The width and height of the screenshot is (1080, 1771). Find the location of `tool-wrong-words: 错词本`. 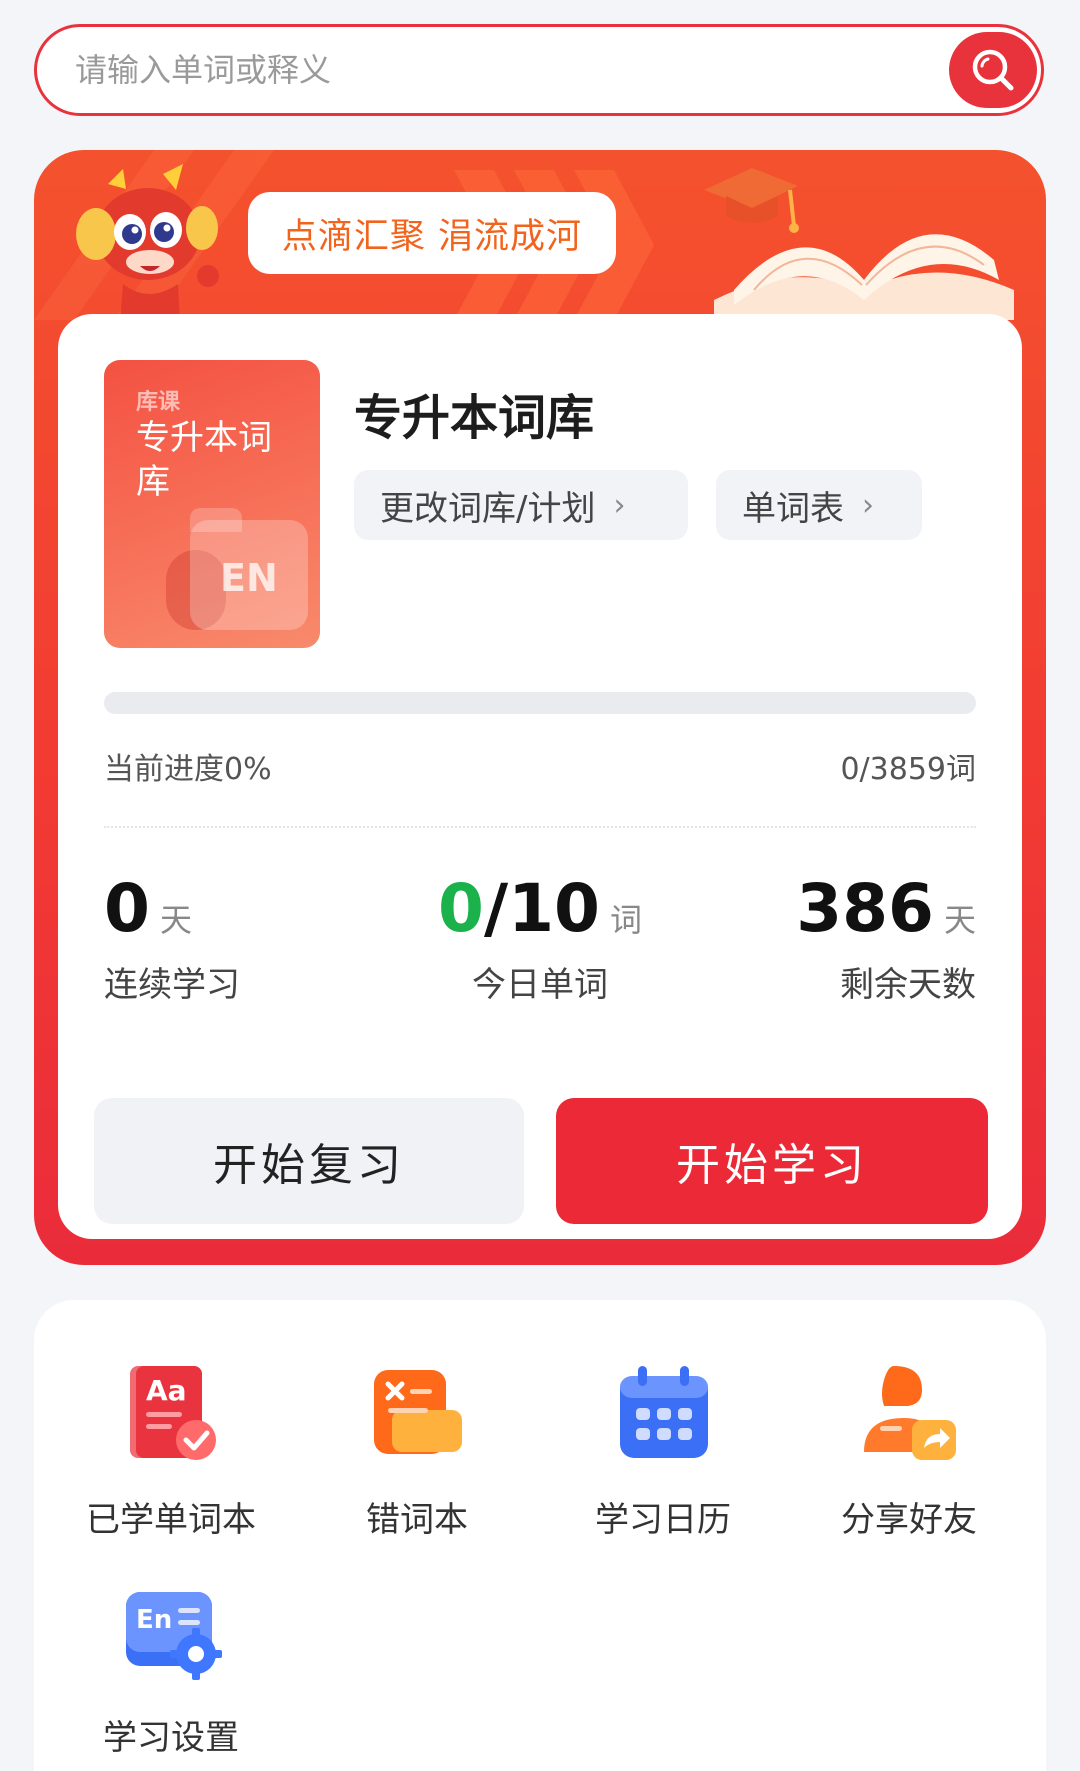

tool-wrong-words: 错词本 is located at coordinates (417, 1450).